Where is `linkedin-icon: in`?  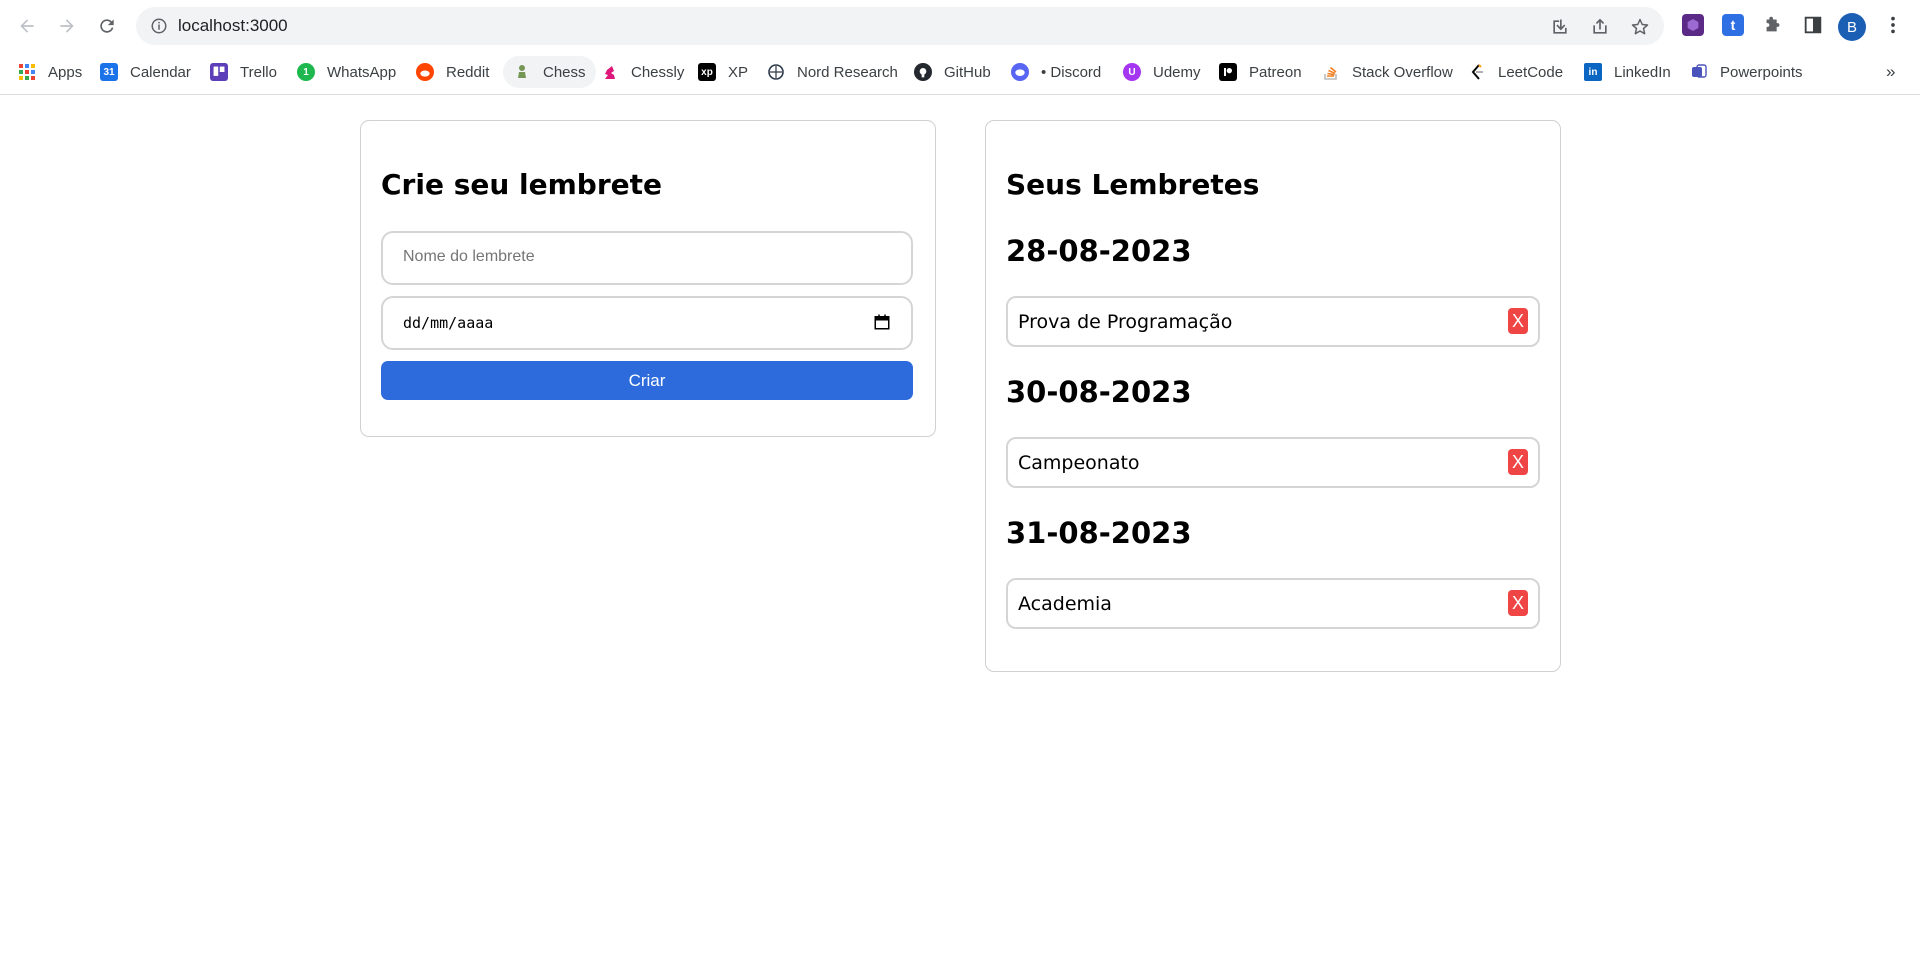
linkedin-icon: in is located at coordinates (1593, 72).